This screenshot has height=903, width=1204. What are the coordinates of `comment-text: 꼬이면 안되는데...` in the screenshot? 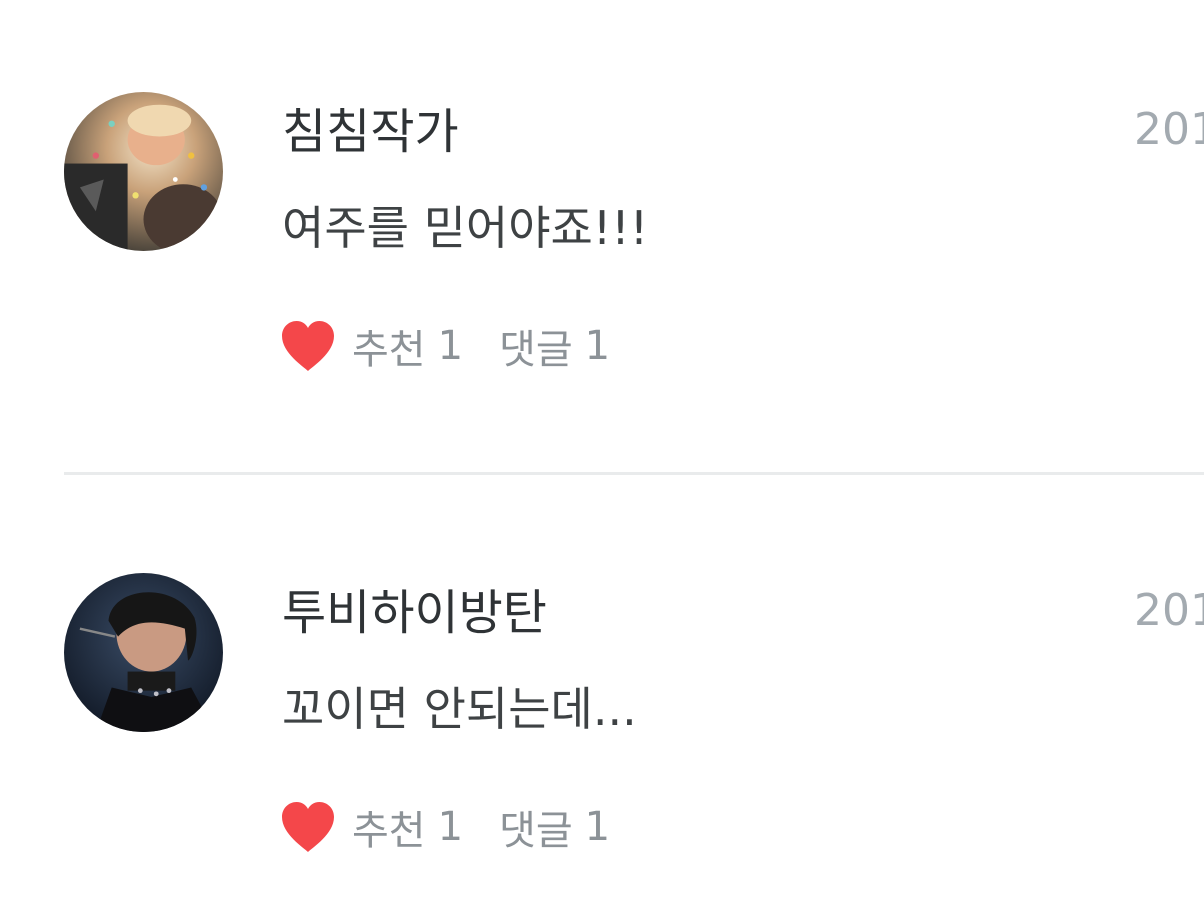 It's located at (459, 709).